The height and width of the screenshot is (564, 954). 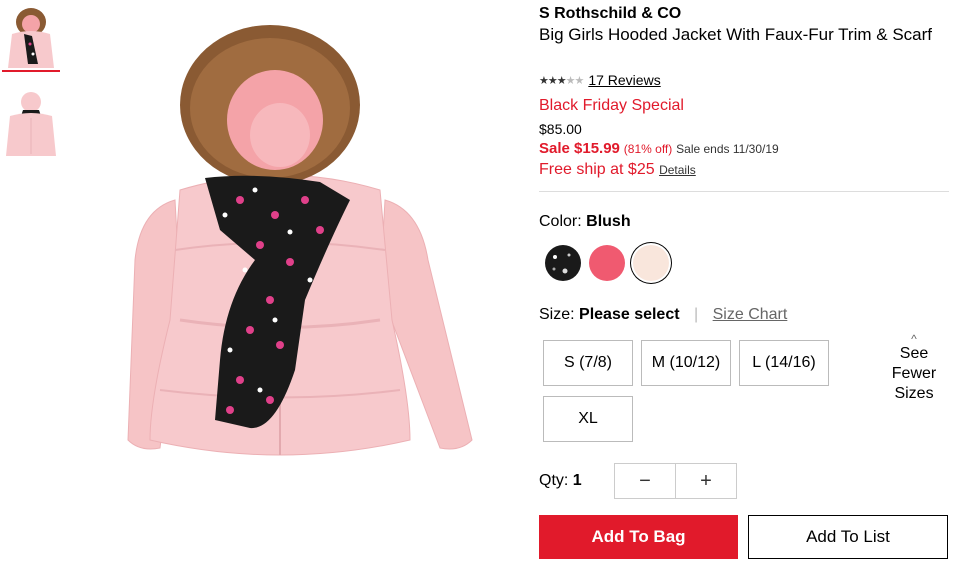 I want to click on thumbnail-front, so click(x=31, y=37).